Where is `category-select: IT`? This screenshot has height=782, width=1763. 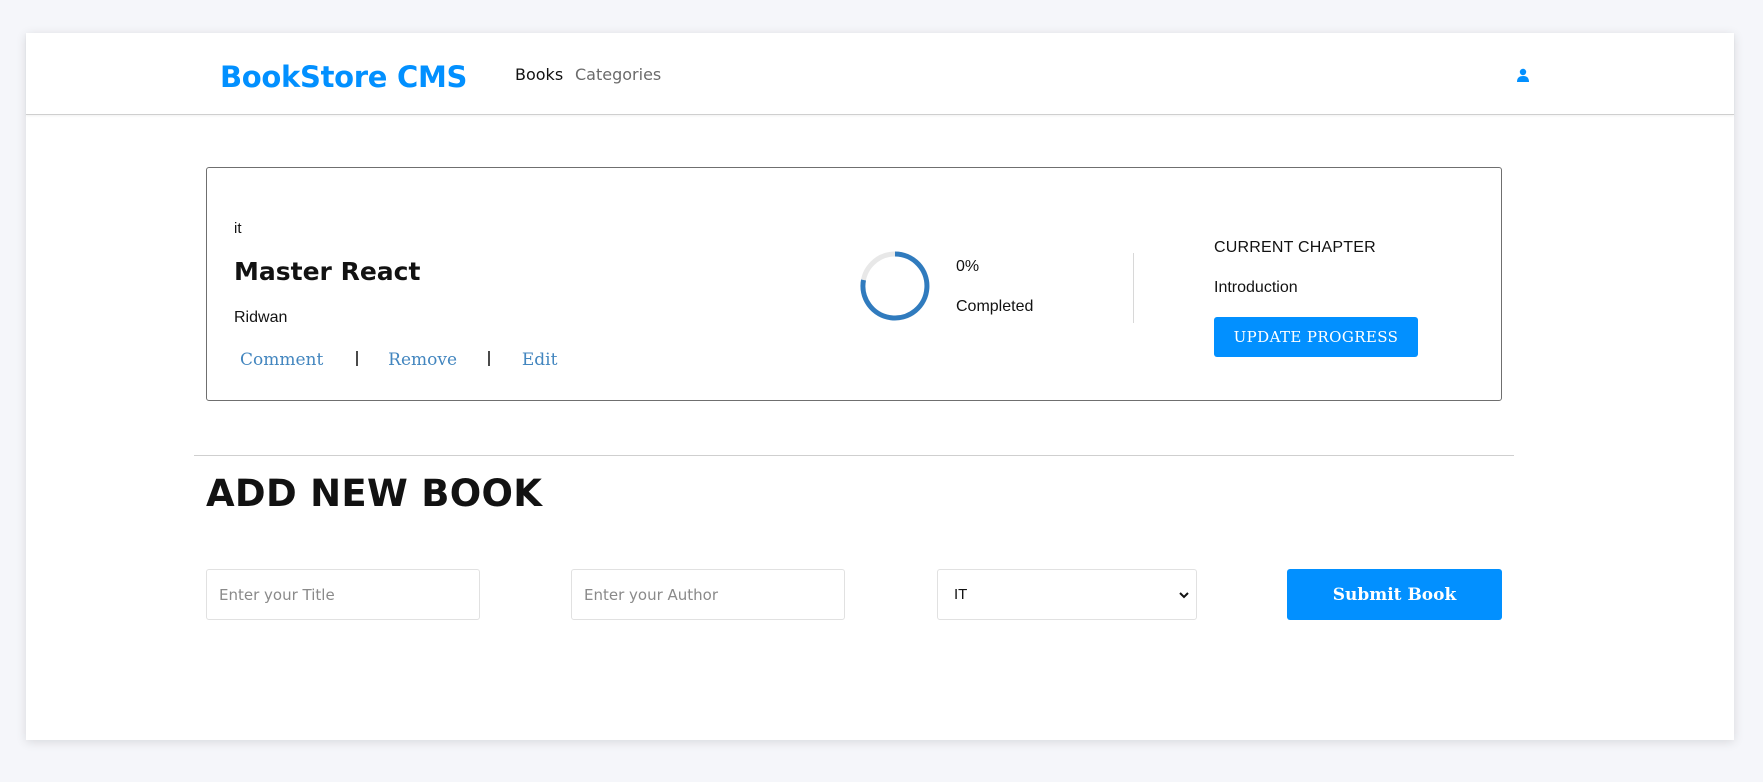 category-select: IT is located at coordinates (1067, 594).